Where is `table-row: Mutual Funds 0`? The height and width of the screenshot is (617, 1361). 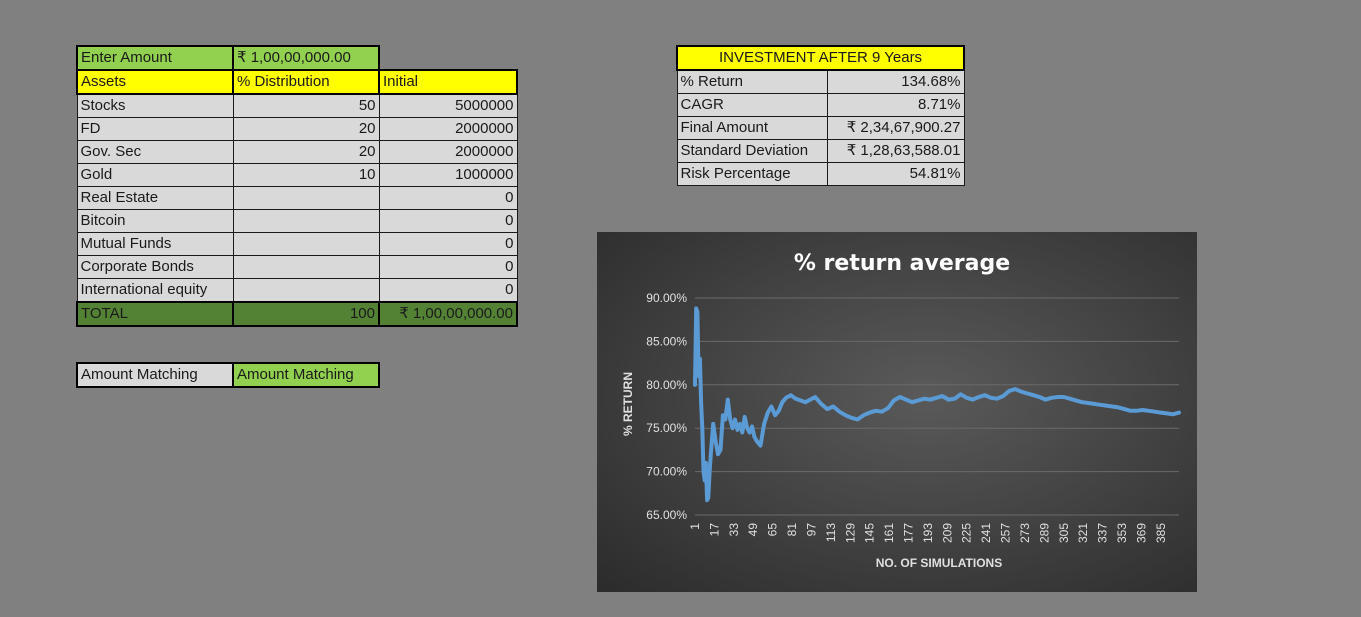
table-row: Mutual Funds 0 is located at coordinates (297, 244).